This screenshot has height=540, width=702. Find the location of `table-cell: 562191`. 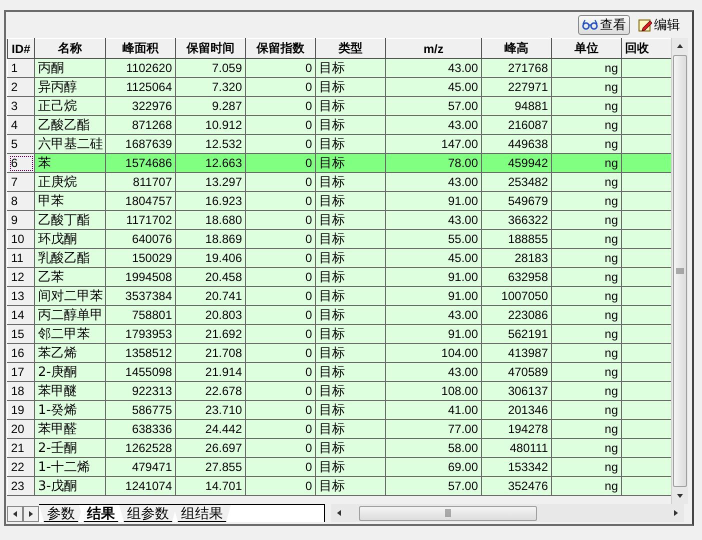

table-cell: 562191 is located at coordinates (517, 334).